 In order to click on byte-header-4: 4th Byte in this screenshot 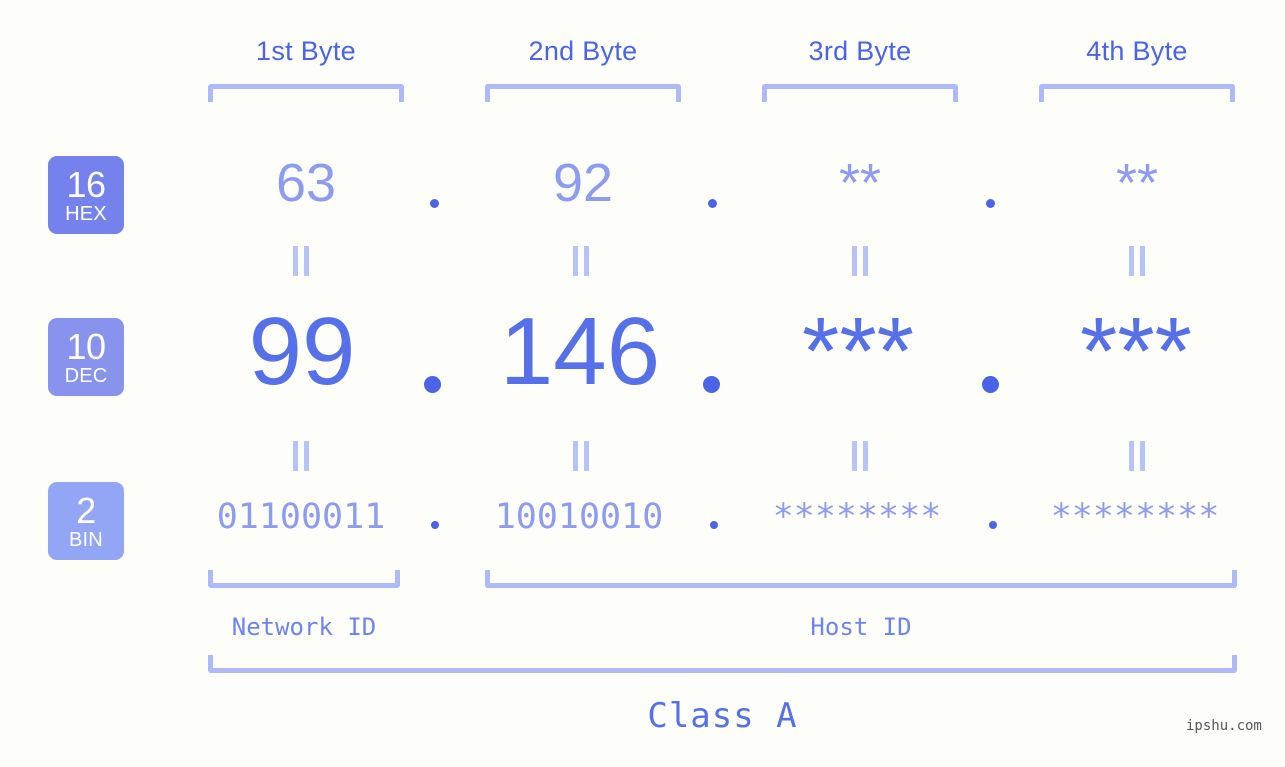, I will do `click(1137, 51)`.